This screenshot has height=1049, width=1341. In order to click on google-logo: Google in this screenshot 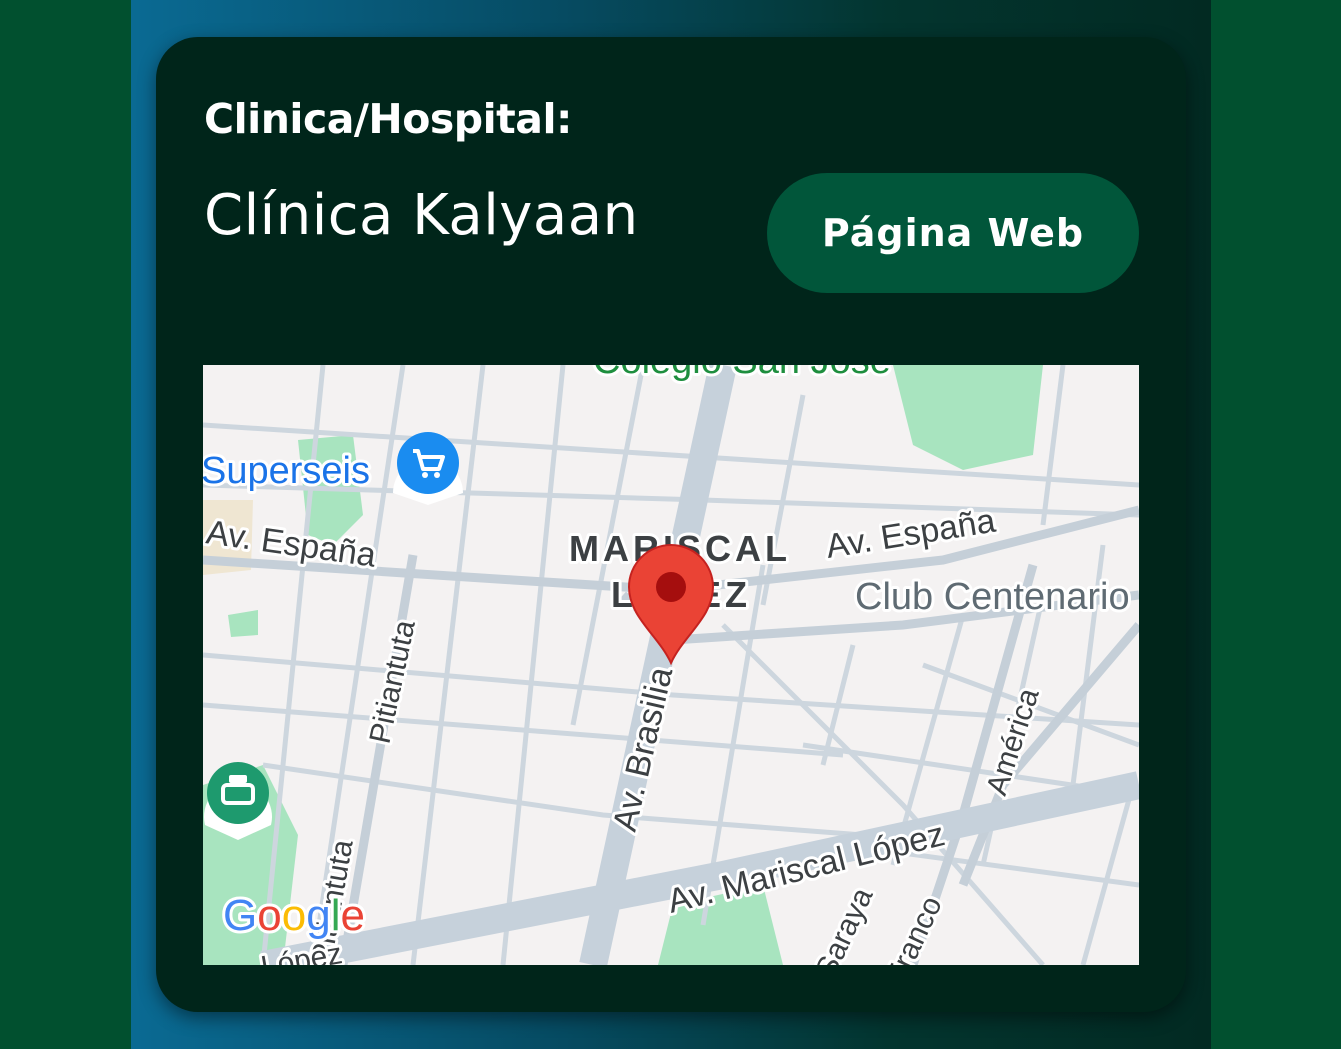, I will do `click(294, 915)`.